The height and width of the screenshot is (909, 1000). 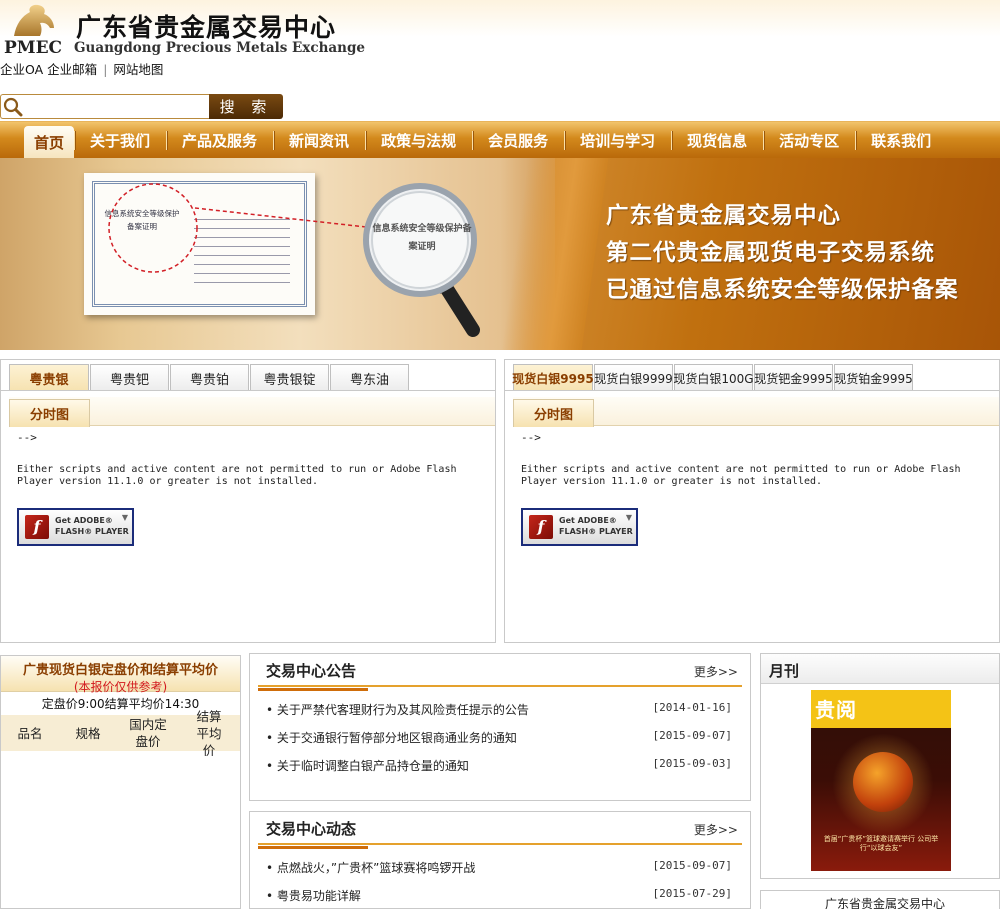 What do you see at coordinates (716, 829) in the screenshot?
I see `dynamic-more-link: 更多>>` at bounding box center [716, 829].